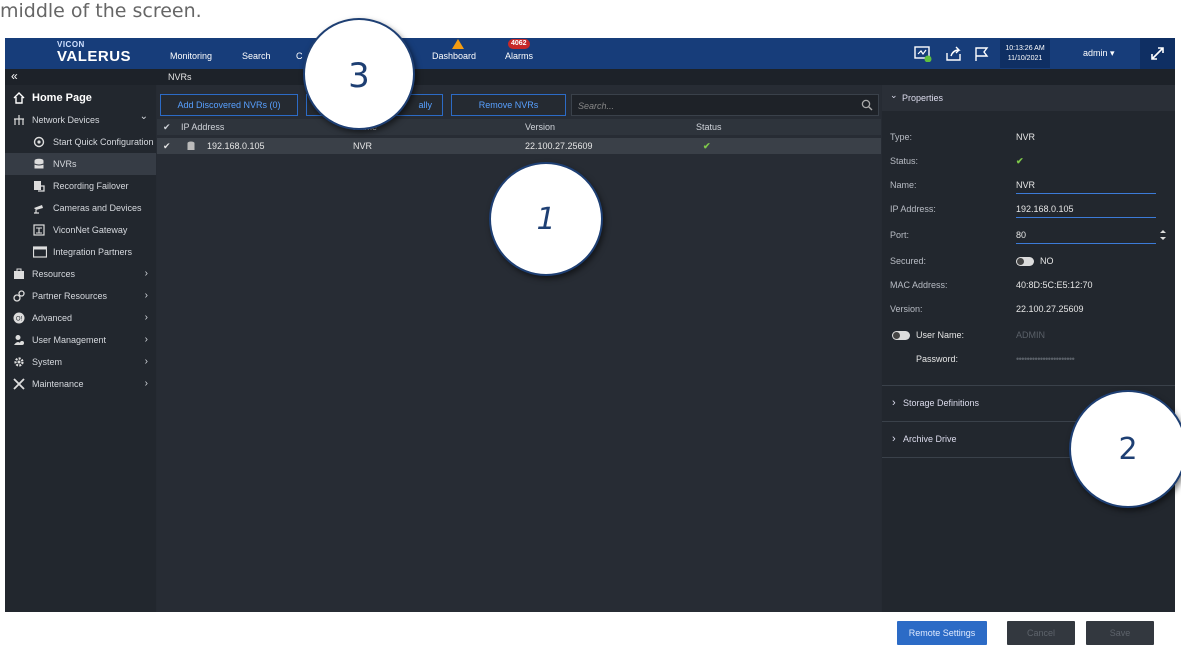 The image size is (1181, 645). What do you see at coordinates (299, 53) in the screenshot?
I see `nav-configuration: C` at bounding box center [299, 53].